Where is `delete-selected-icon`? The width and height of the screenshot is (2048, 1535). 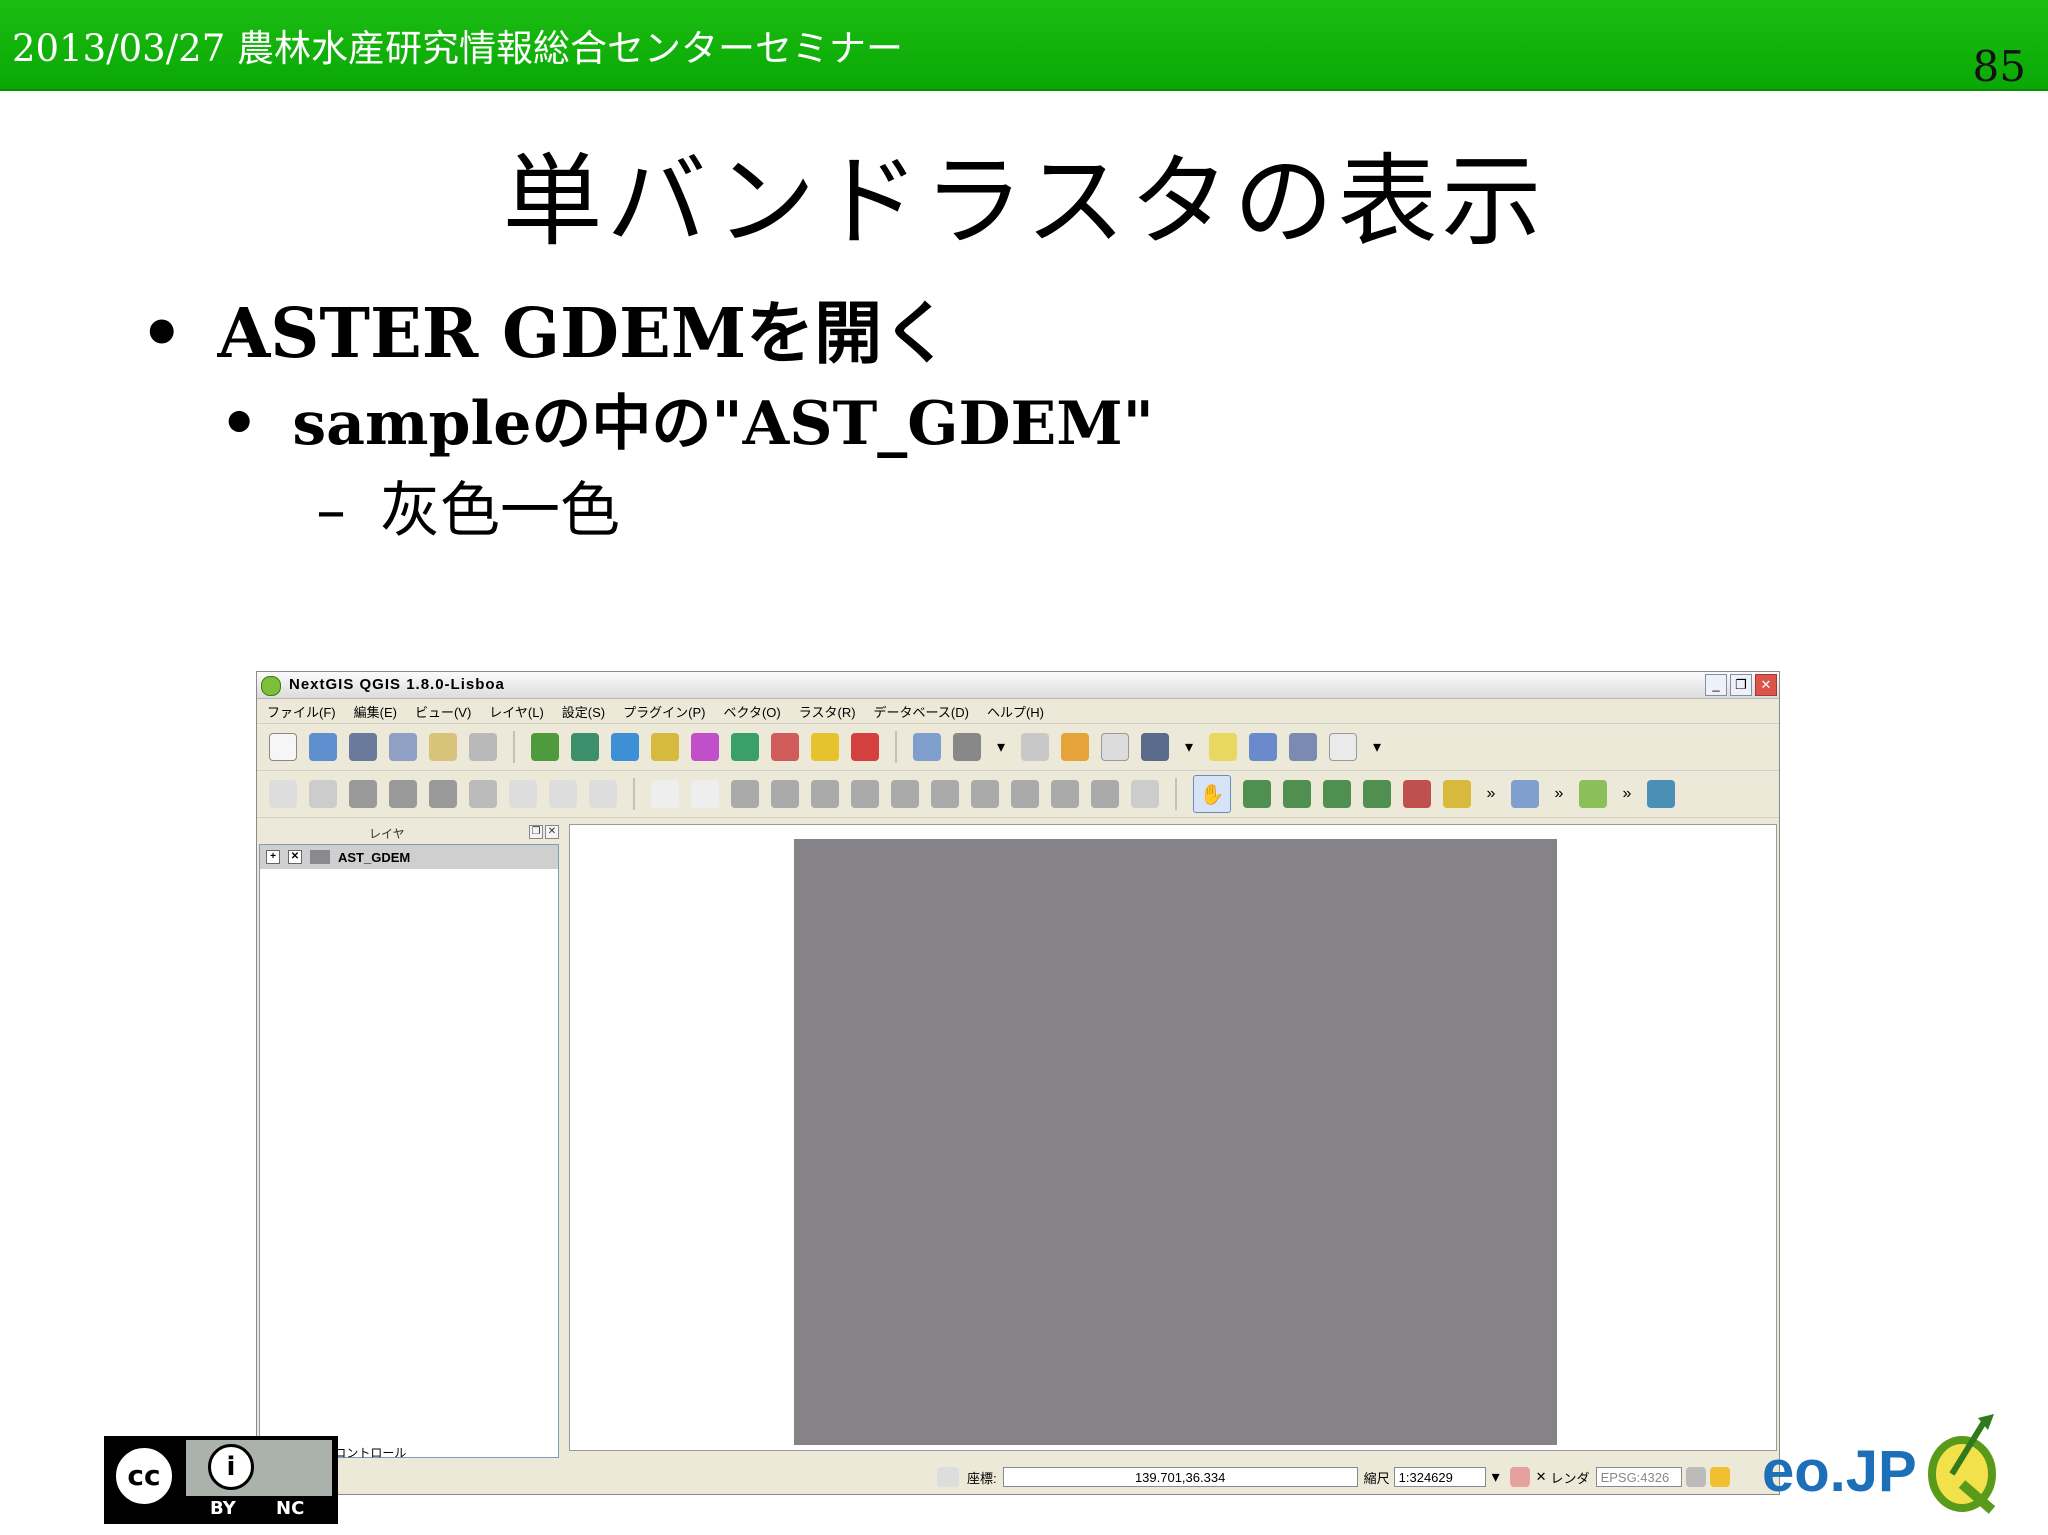
delete-selected-icon is located at coordinates (483, 794).